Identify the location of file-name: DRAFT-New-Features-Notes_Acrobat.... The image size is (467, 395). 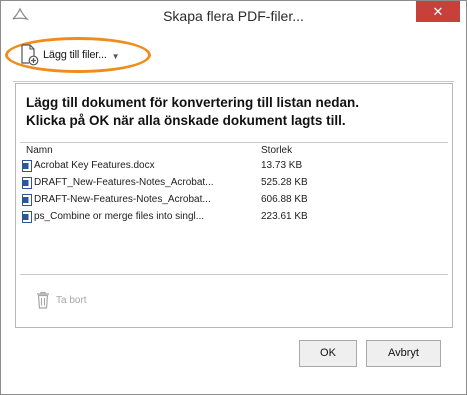
(122, 199).